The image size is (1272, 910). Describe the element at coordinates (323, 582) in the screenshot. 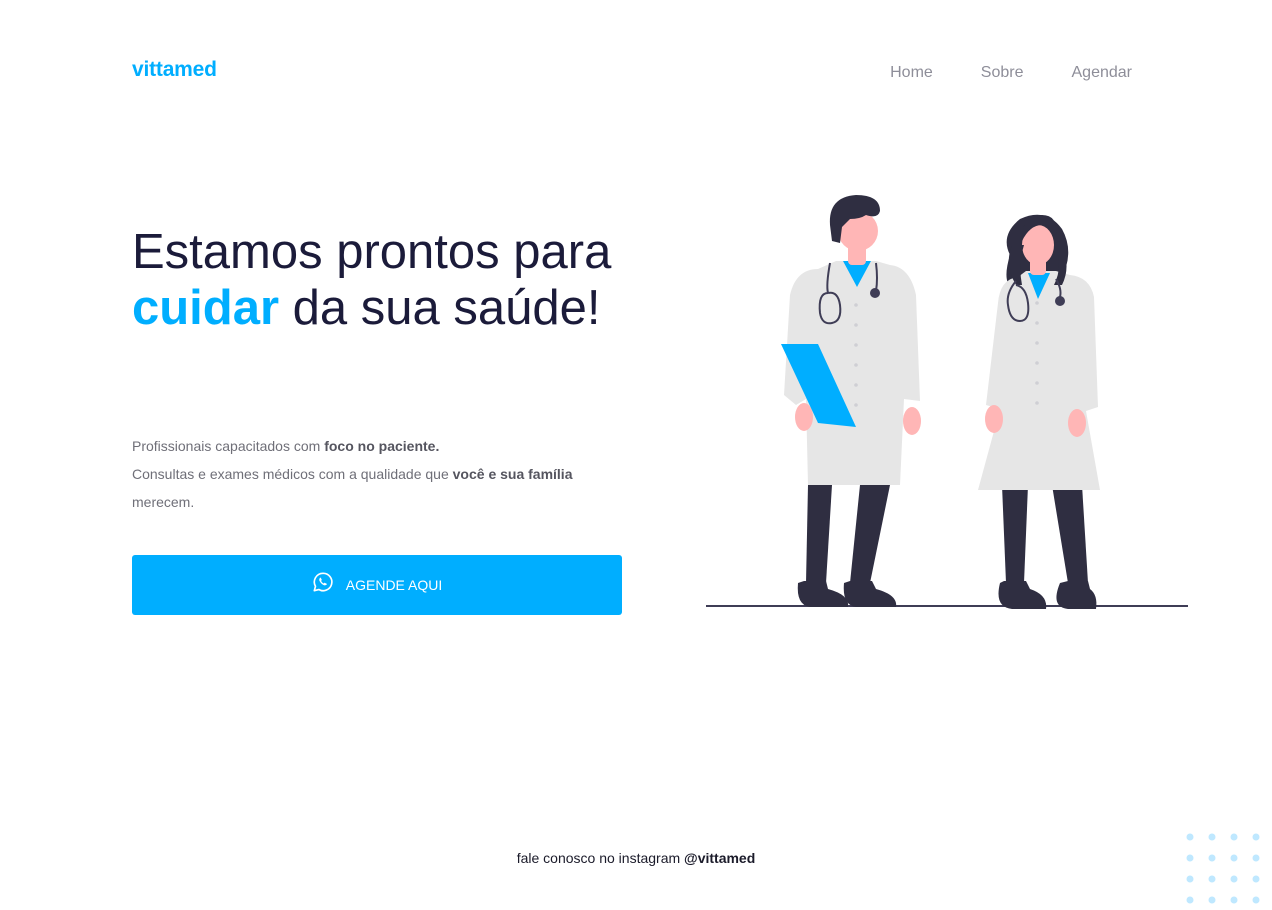

I see `whatsapp-icon` at that location.